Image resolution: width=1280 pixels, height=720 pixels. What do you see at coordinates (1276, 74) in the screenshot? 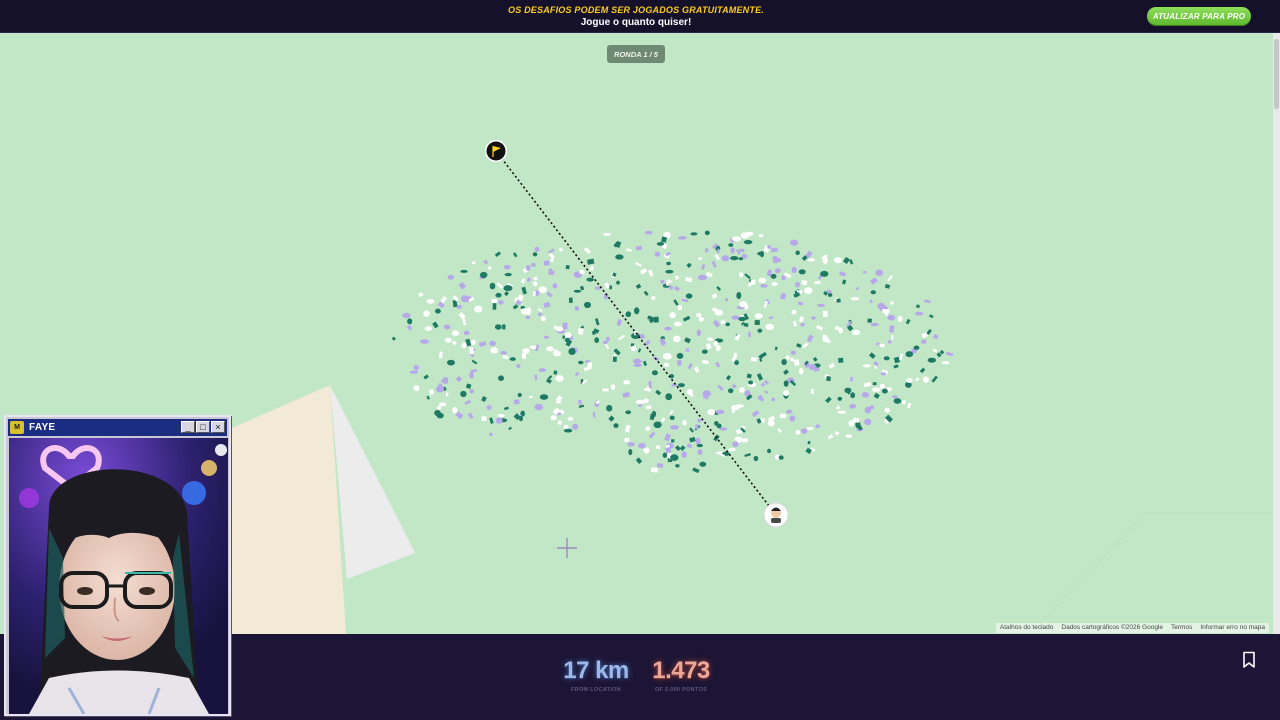
I see `scrollbar-thumb` at bounding box center [1276, 74].